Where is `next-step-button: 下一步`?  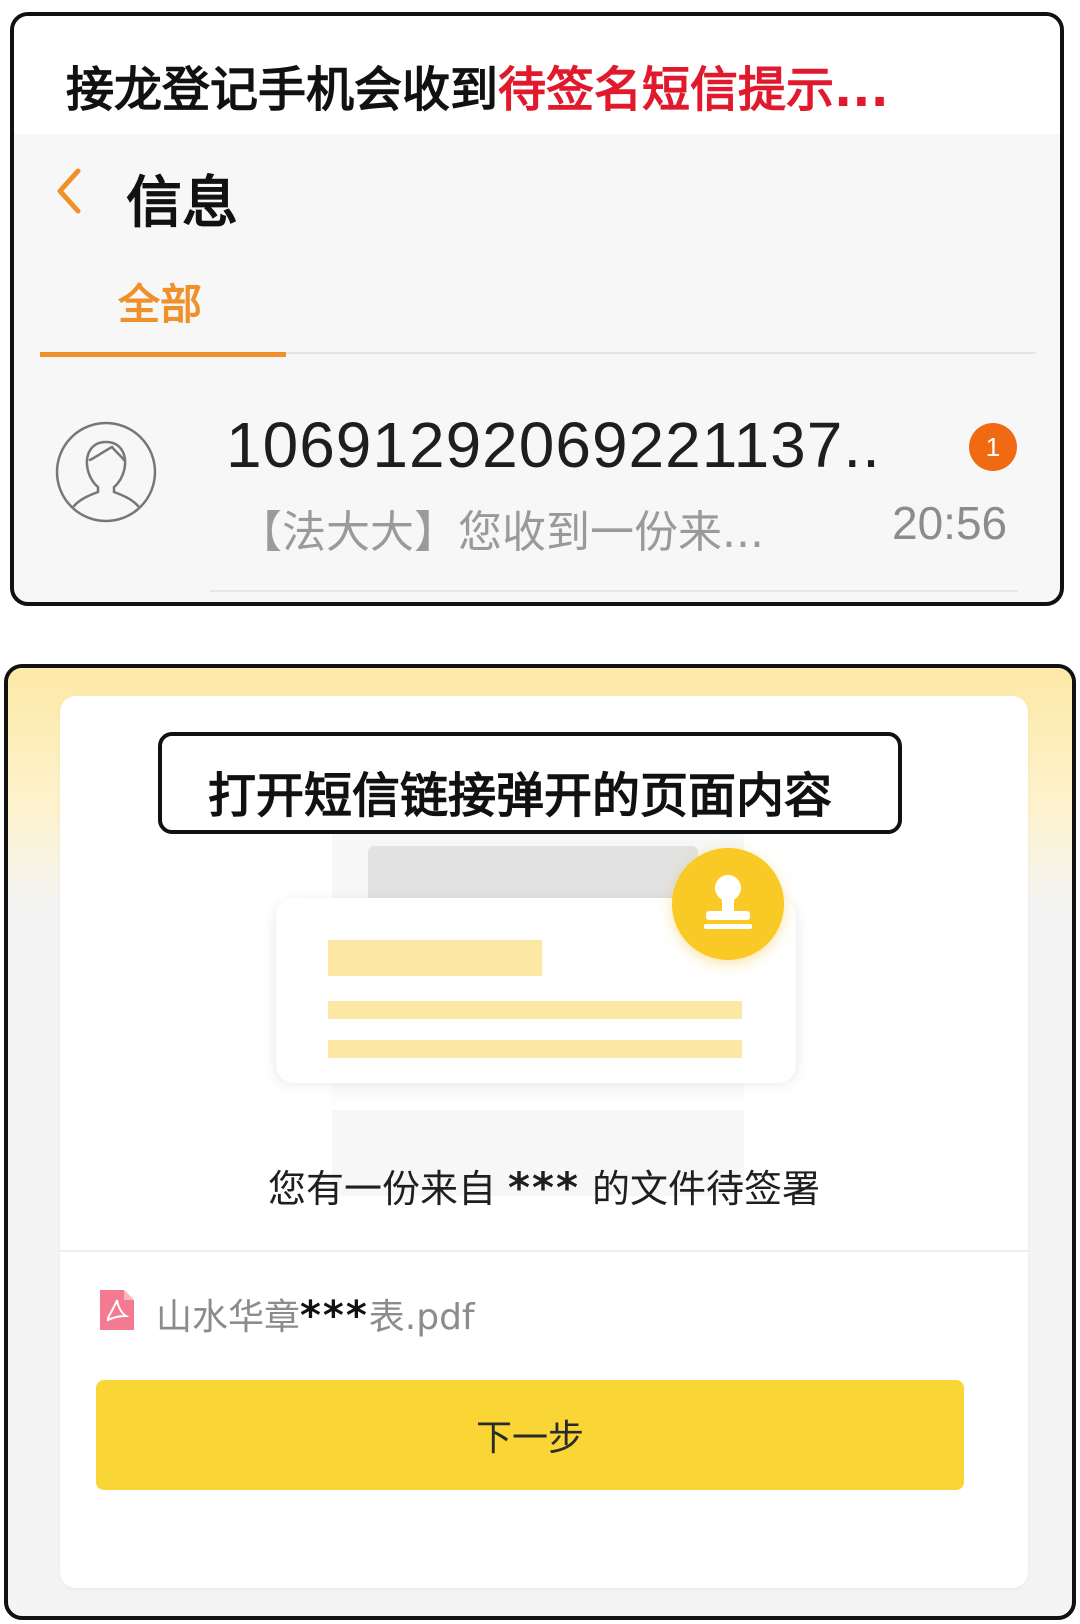 next-step-button: 下一步 is located at coordinates (530, 1435).